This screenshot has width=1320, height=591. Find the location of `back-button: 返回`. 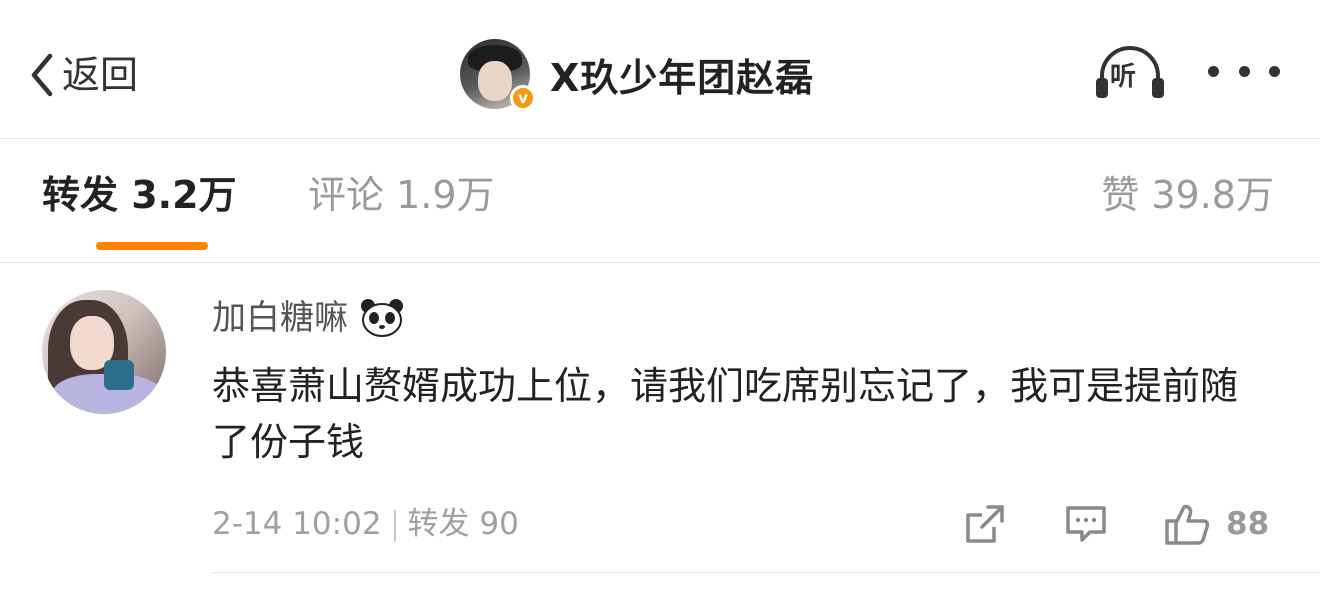

back-button: 返回 is located at coordinates (115, 75).